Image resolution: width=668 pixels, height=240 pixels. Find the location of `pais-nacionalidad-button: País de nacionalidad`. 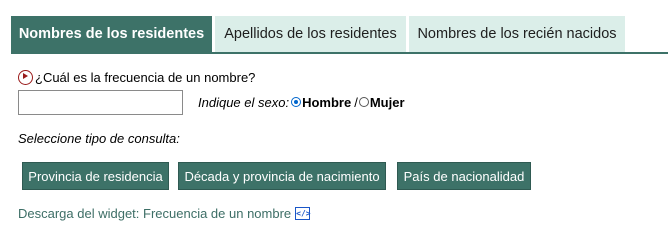

pais-nacionalidad-button: País de nacionalidad is located at coordinates (464, 176).